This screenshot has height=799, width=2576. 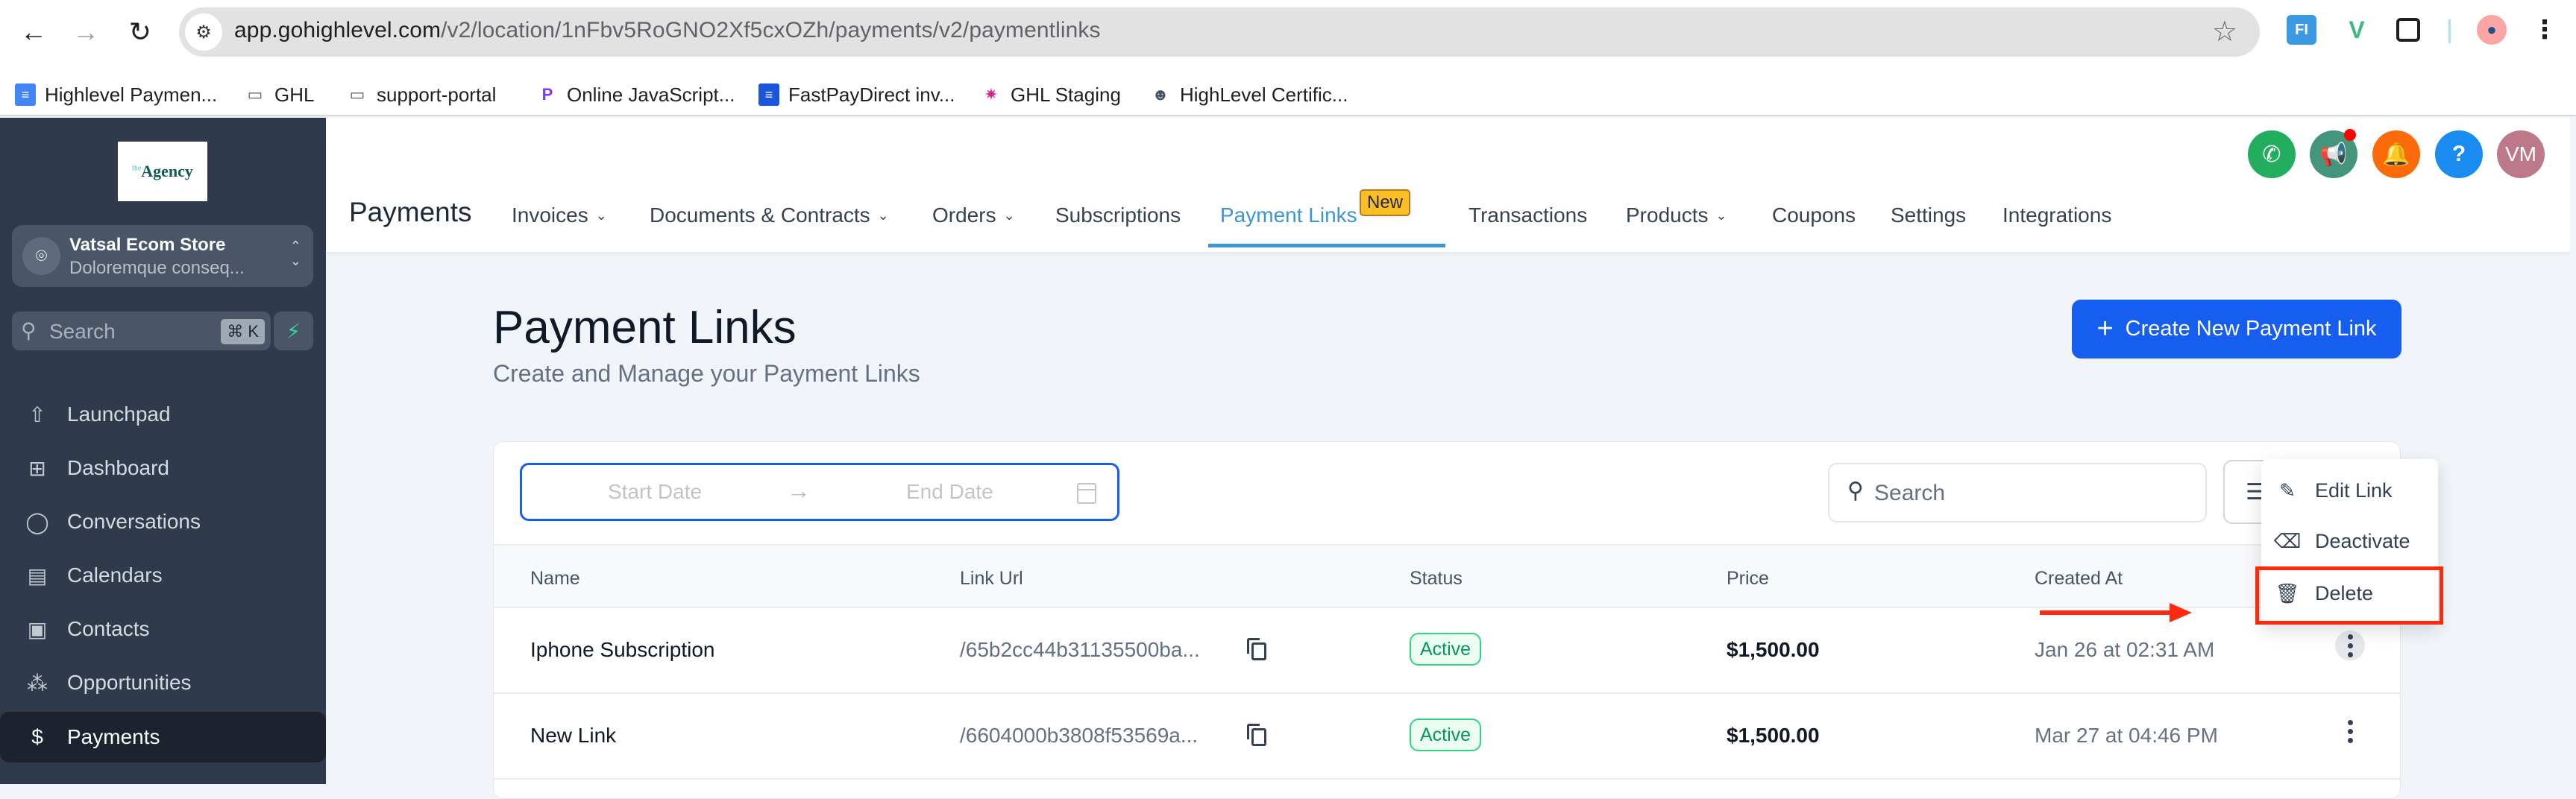 I want to click on end-date-input: End Date, so click(x=950, y=492).